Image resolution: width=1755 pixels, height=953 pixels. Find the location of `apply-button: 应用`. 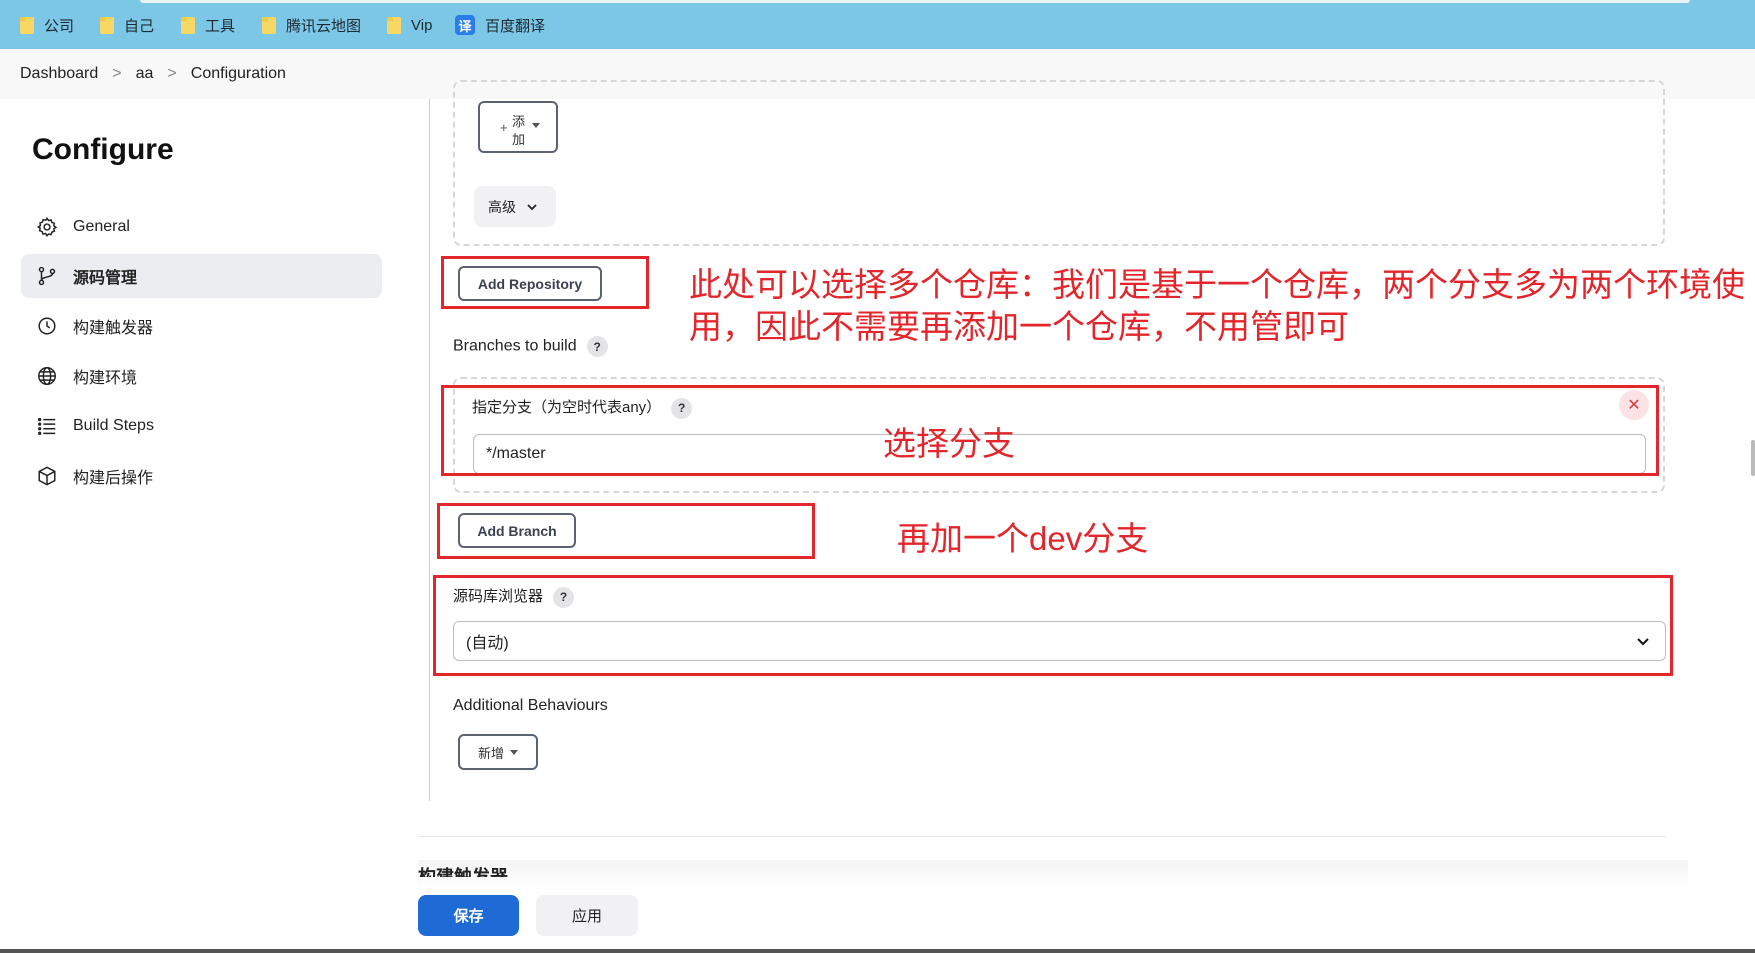

apply-button: 应用 is located at coordinates (587, 915).